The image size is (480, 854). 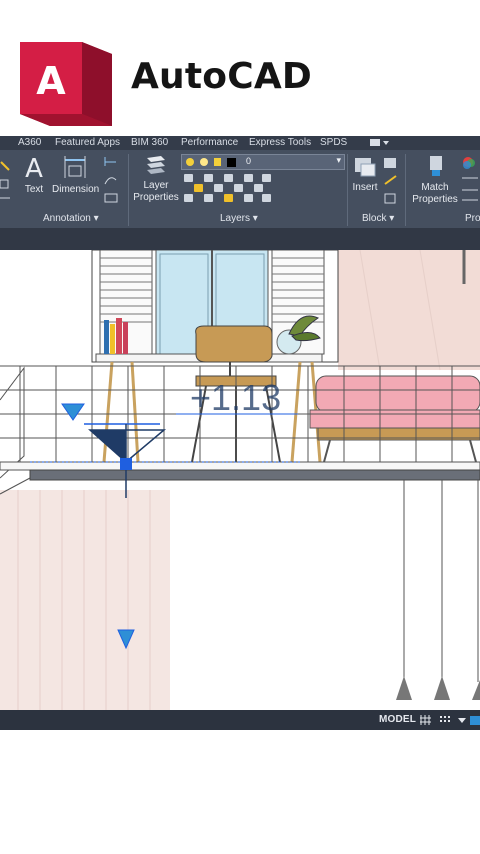 I want to click on match-properties-icon, so click(x=436, y=166).